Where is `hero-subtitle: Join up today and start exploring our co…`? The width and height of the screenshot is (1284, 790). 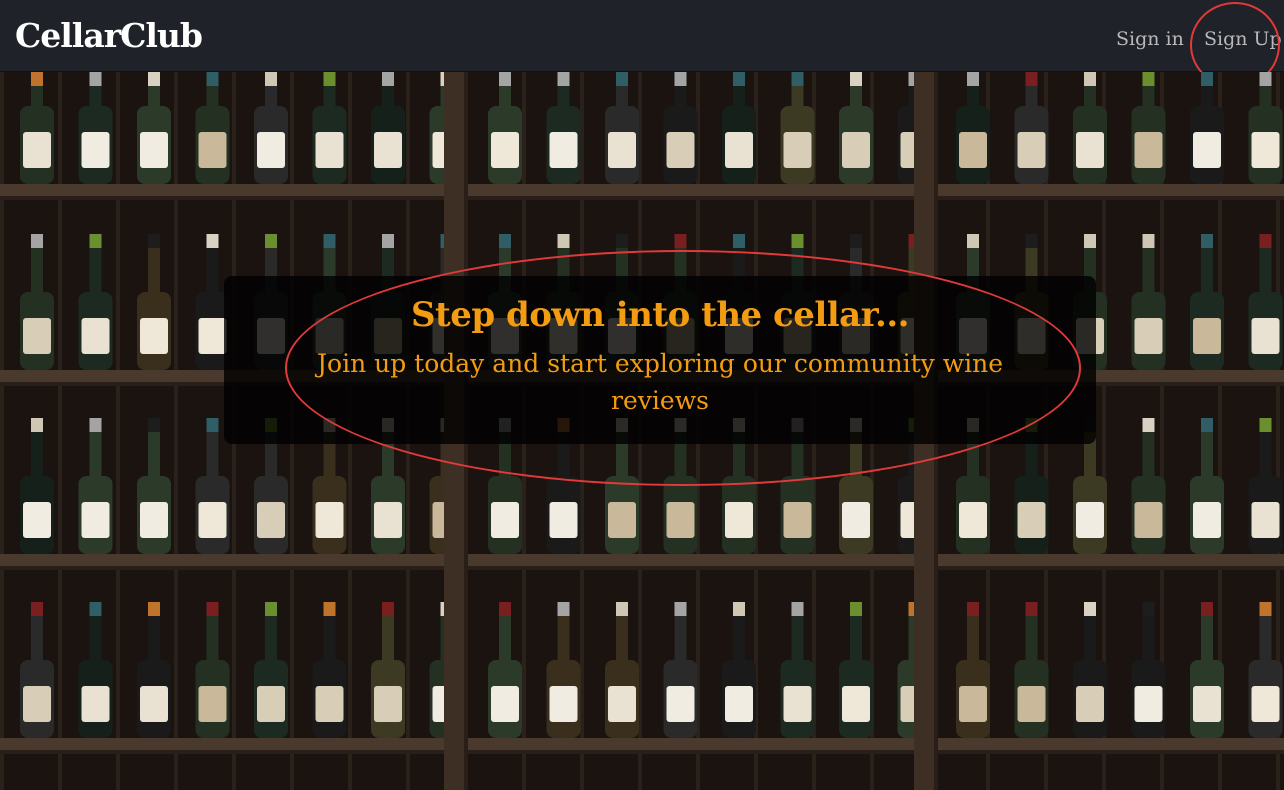
hero-subtitle: Join up today and start exploring our co… is located at coordinates (660, 382).